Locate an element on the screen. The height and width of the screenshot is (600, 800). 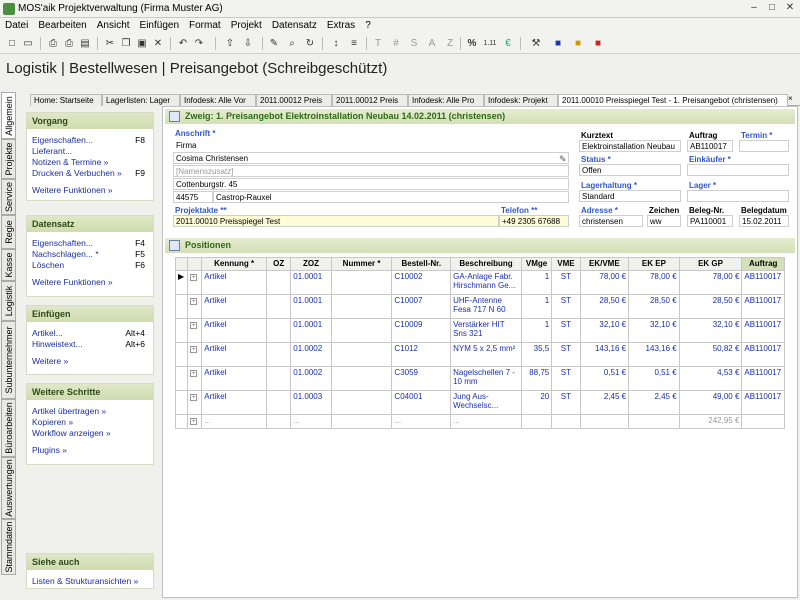
address-street: Cottenburgstr. 45 is located at coordinates (371, 184).